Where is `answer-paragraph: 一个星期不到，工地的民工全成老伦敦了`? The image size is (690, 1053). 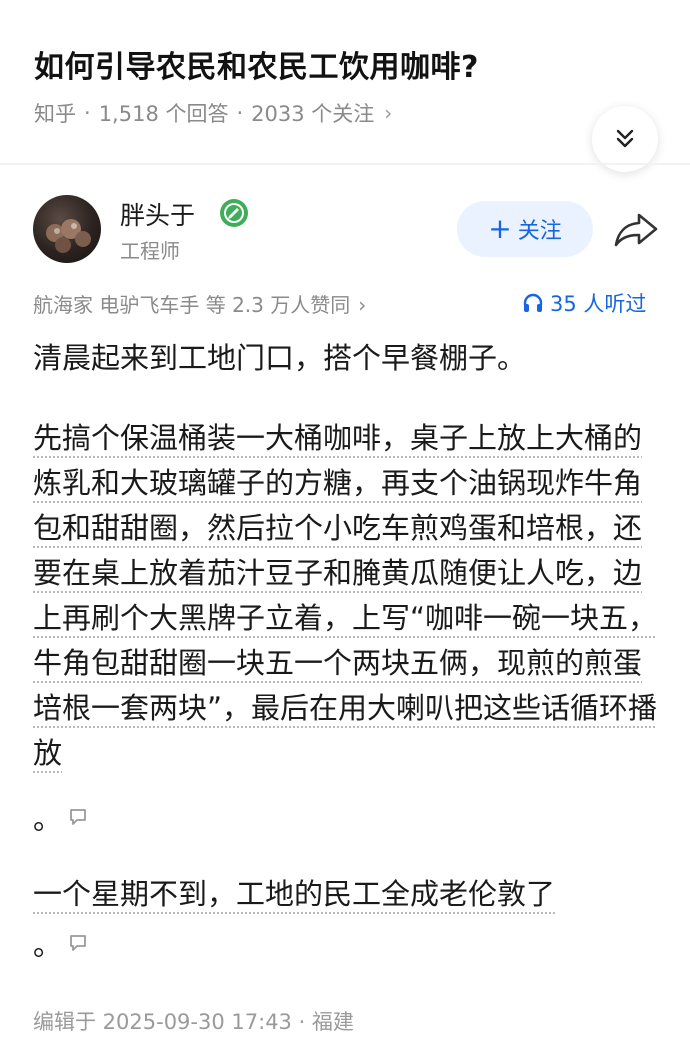
answer-paragraph: 一个星期不到，工地的民工全成老伦敦了 is located at coordinates (294, 894).